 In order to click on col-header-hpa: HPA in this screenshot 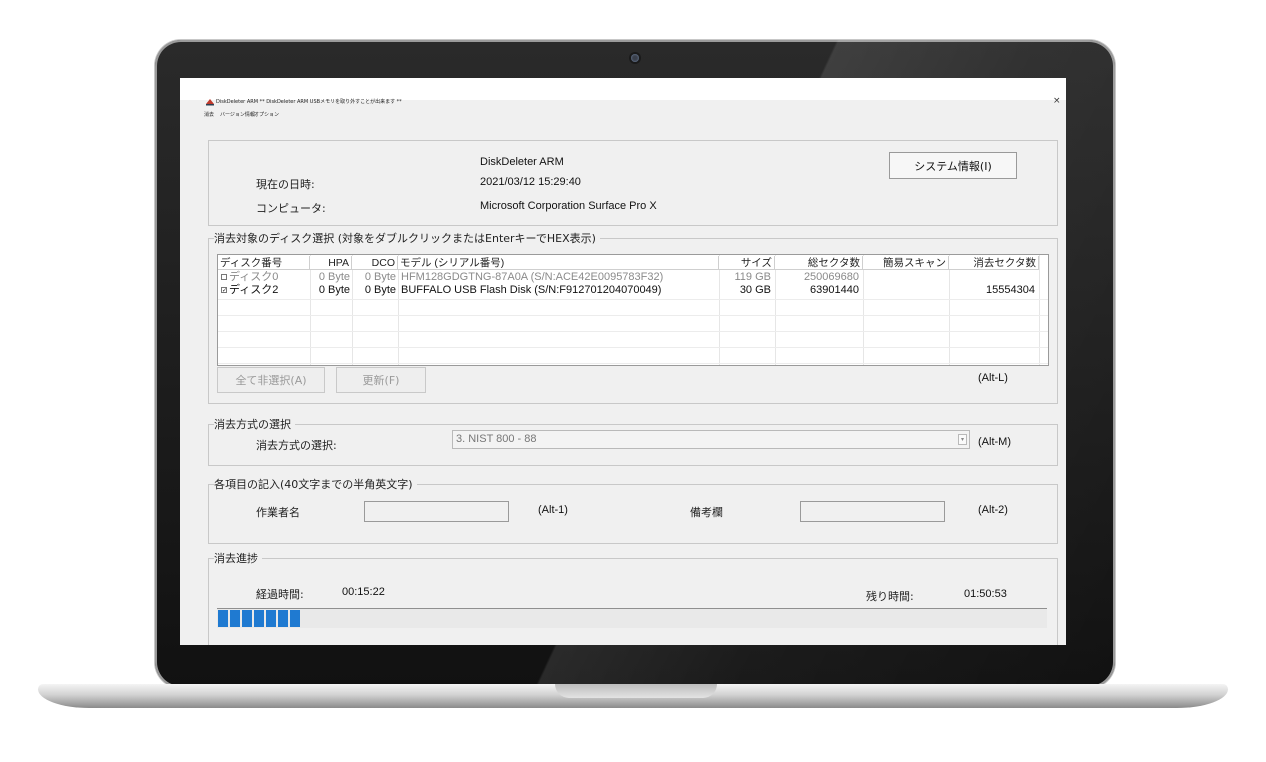, I will do `click(331, 263)`.